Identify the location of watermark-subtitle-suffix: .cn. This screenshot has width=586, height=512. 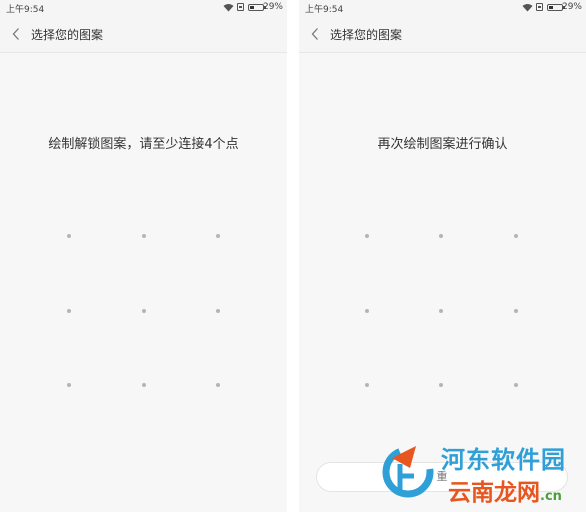
(551, 496).